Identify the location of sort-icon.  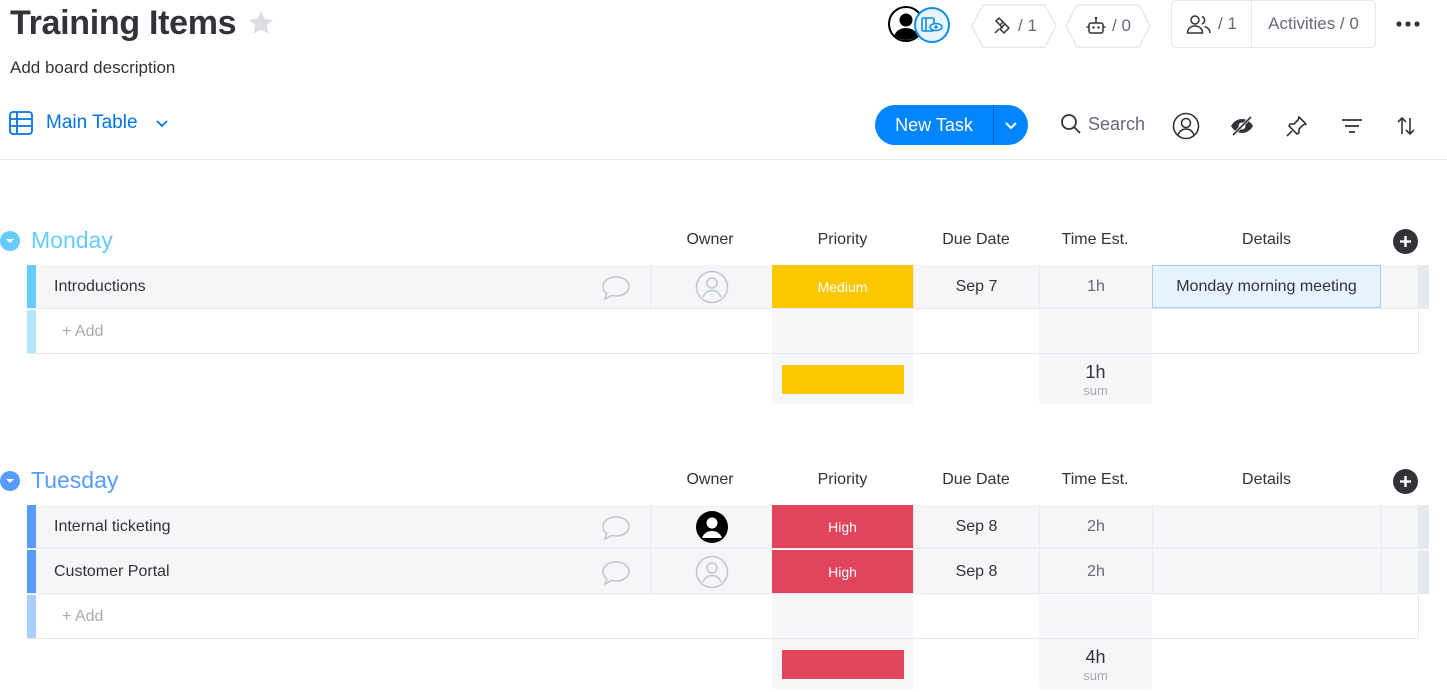
(1406, 126).